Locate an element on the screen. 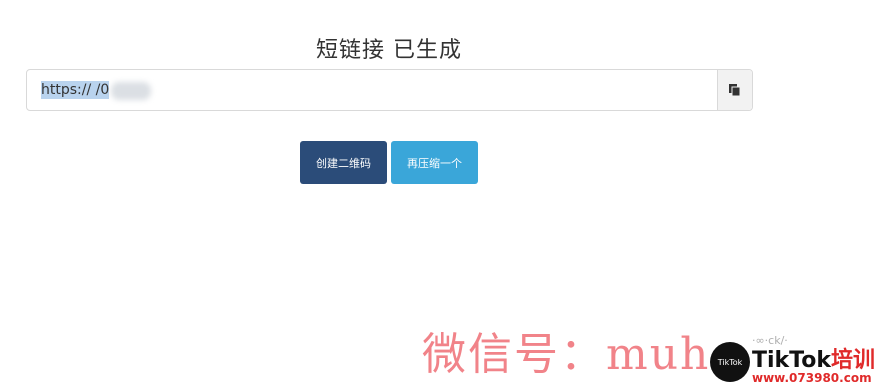 This screenshot has height=388, width=894. create-qr-code-button: 创建二维码 is located at coordinates (343, 162).